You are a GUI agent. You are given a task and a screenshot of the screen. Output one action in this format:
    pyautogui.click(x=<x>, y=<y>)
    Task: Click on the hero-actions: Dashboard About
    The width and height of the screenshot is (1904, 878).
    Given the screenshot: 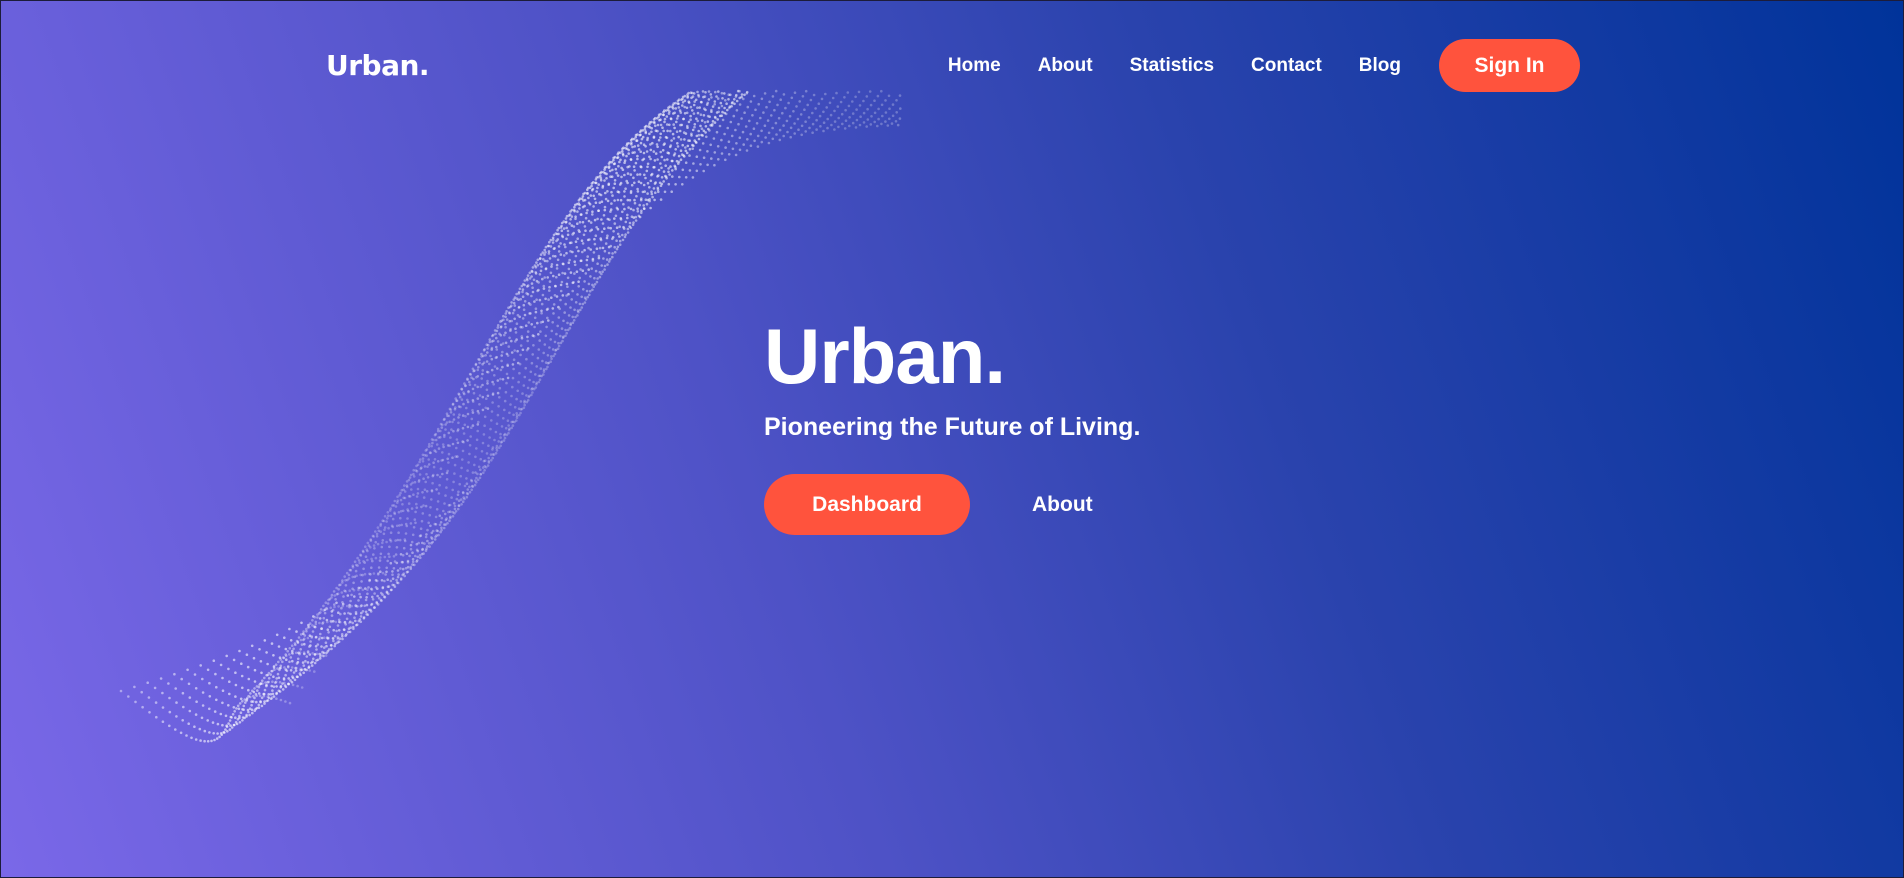 What is the action you would take?
    pyautogui.click(x=952, y=504)
    